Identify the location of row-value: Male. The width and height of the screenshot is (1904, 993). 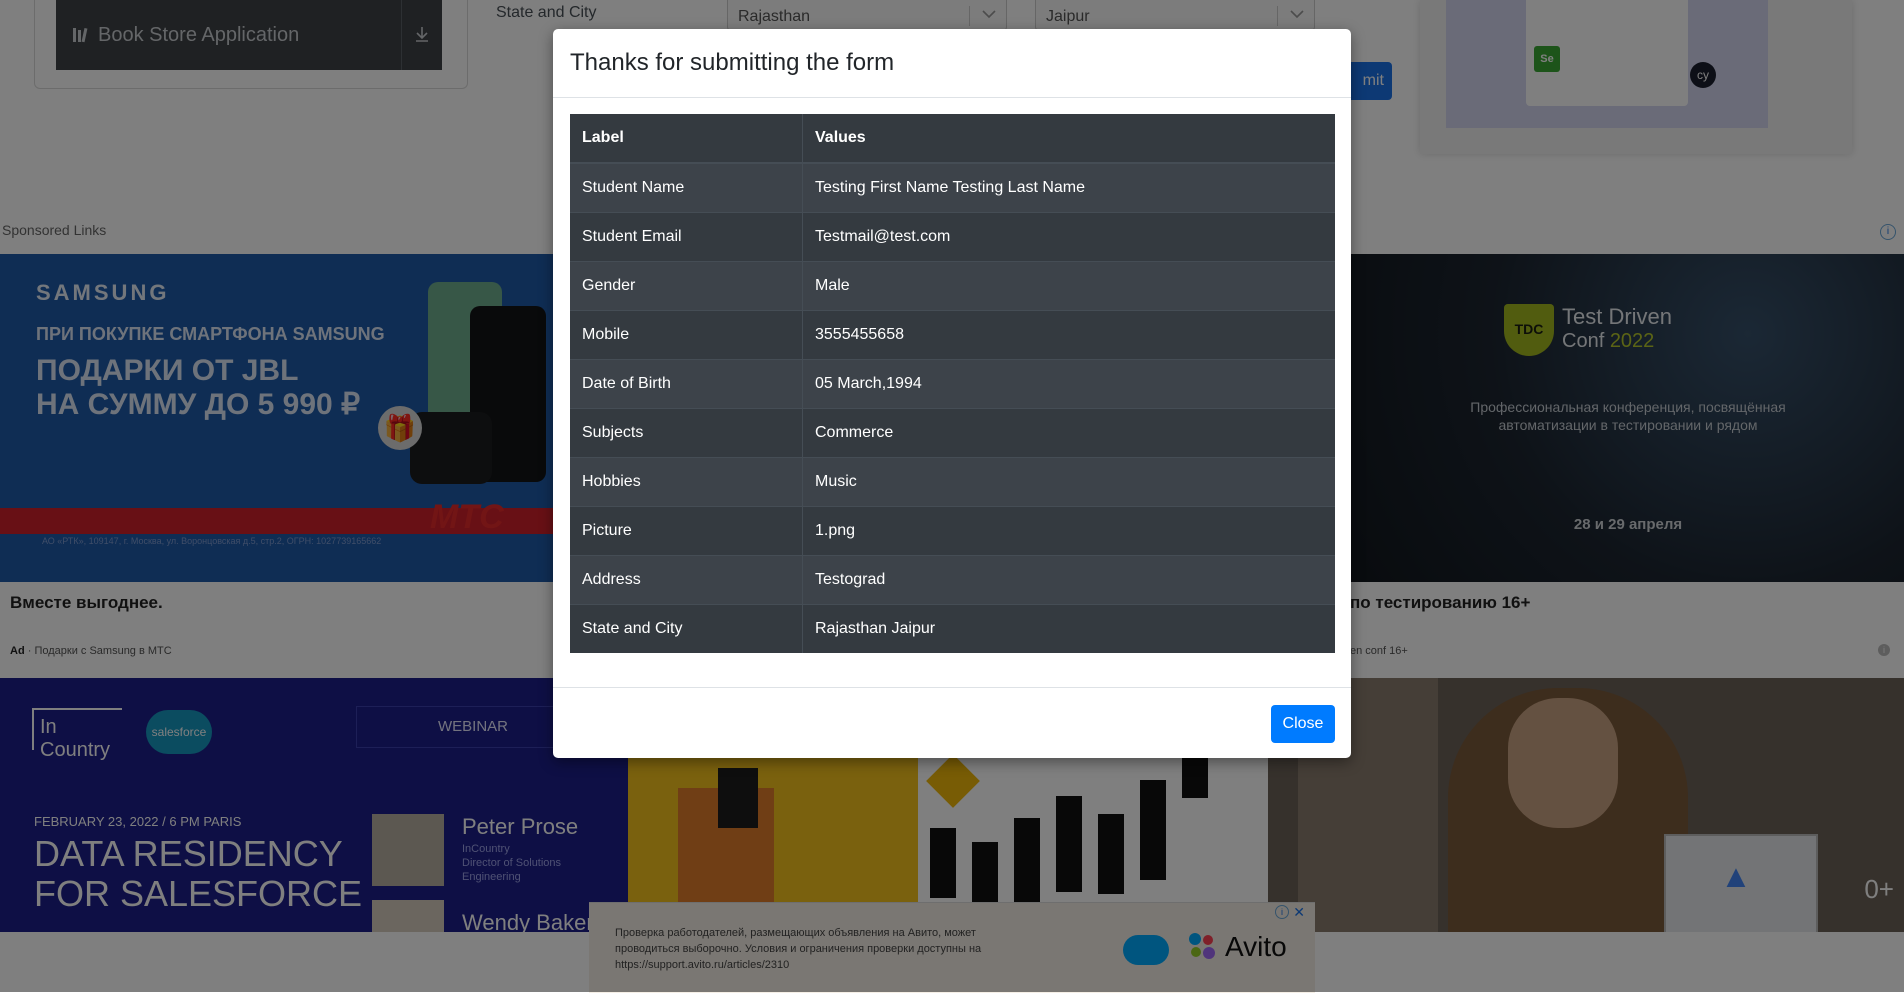
(1068, 286).